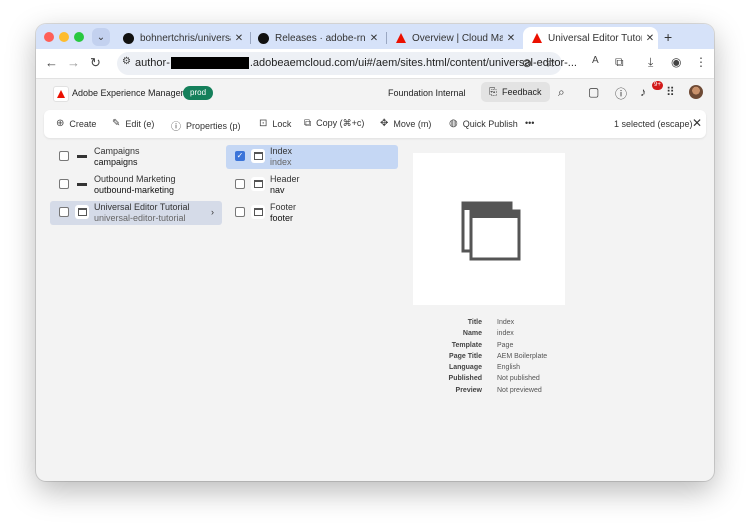 The width and height of the screenshot is (750, 528). What do you see at coordinates (696, 92) in the screenshot?
I see `avatar` at bounding box center [696, 92].